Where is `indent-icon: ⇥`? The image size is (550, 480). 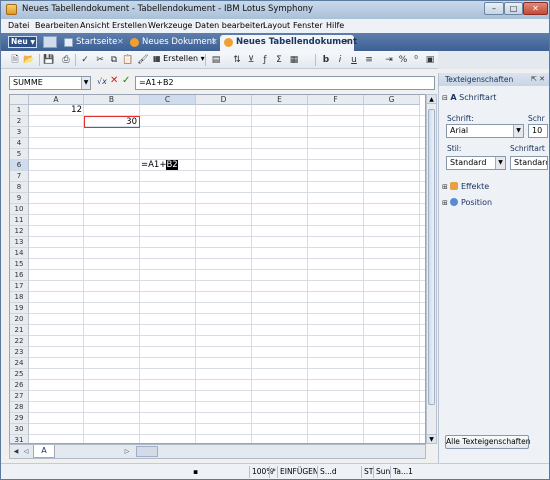 indent-icon: ⇥ is located at coordinates (389, 60).